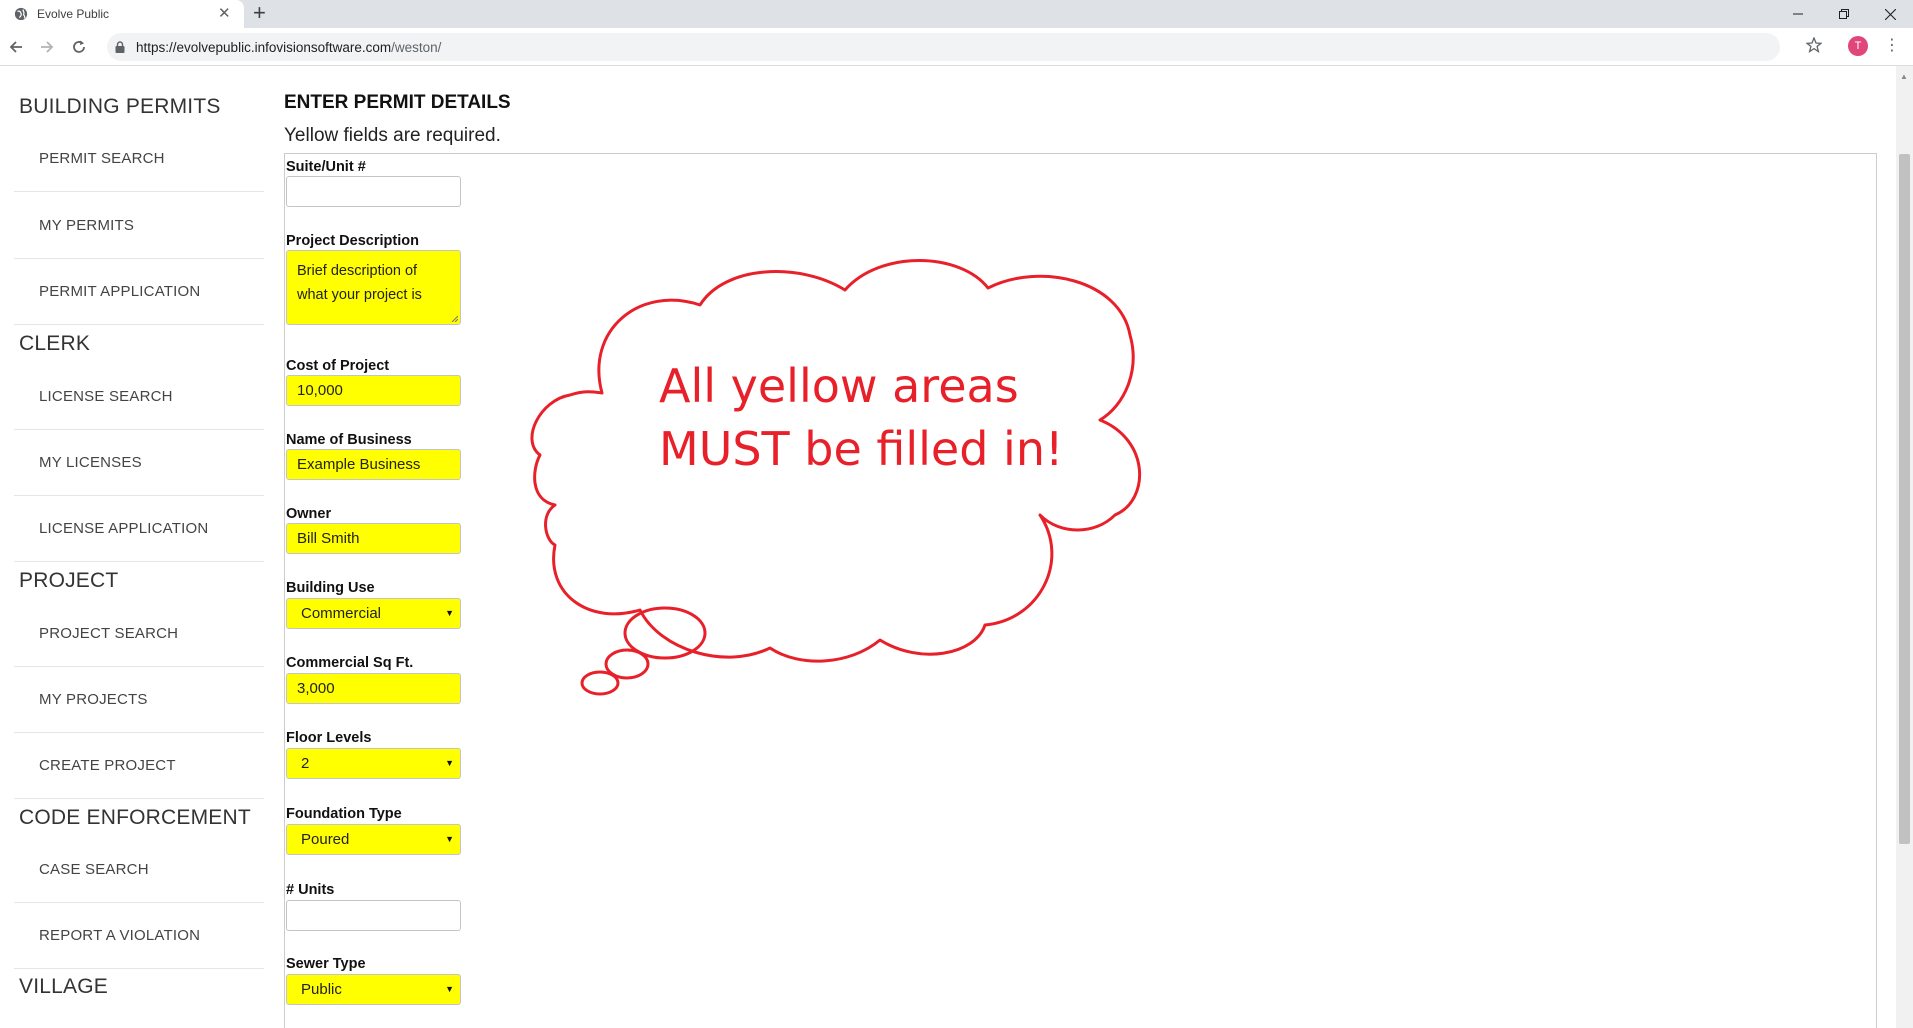  I want to click on field-label: Cost of Project, so click(338, 366).